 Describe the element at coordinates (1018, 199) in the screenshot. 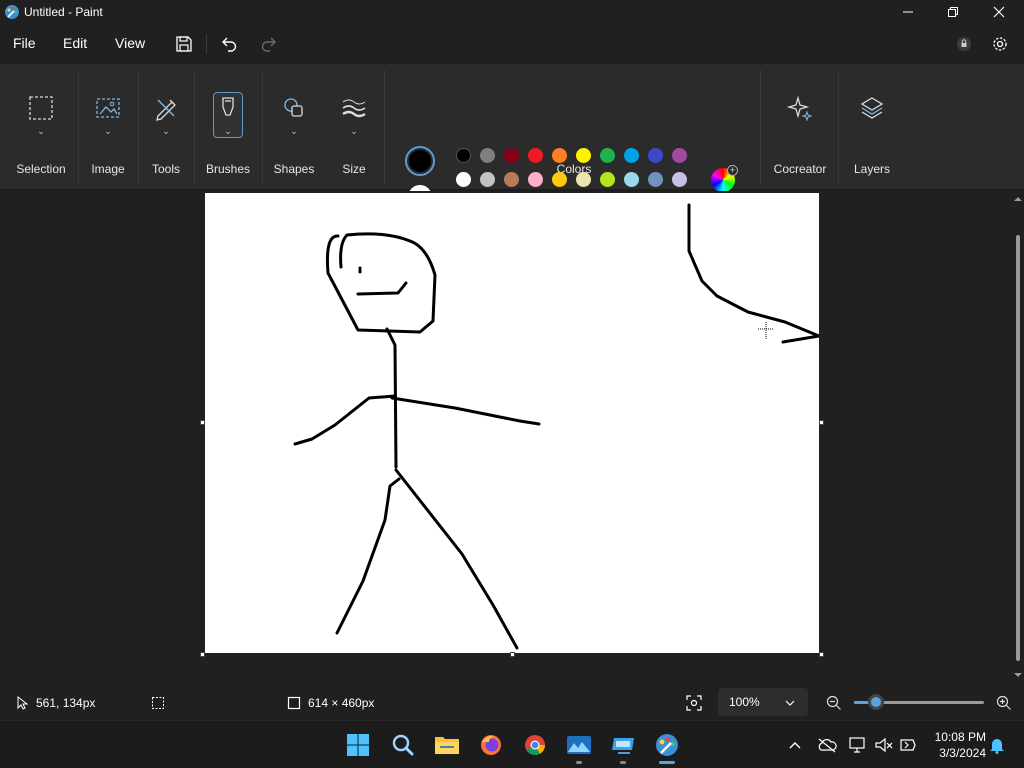

I see `scroll-up-icon` at that location.